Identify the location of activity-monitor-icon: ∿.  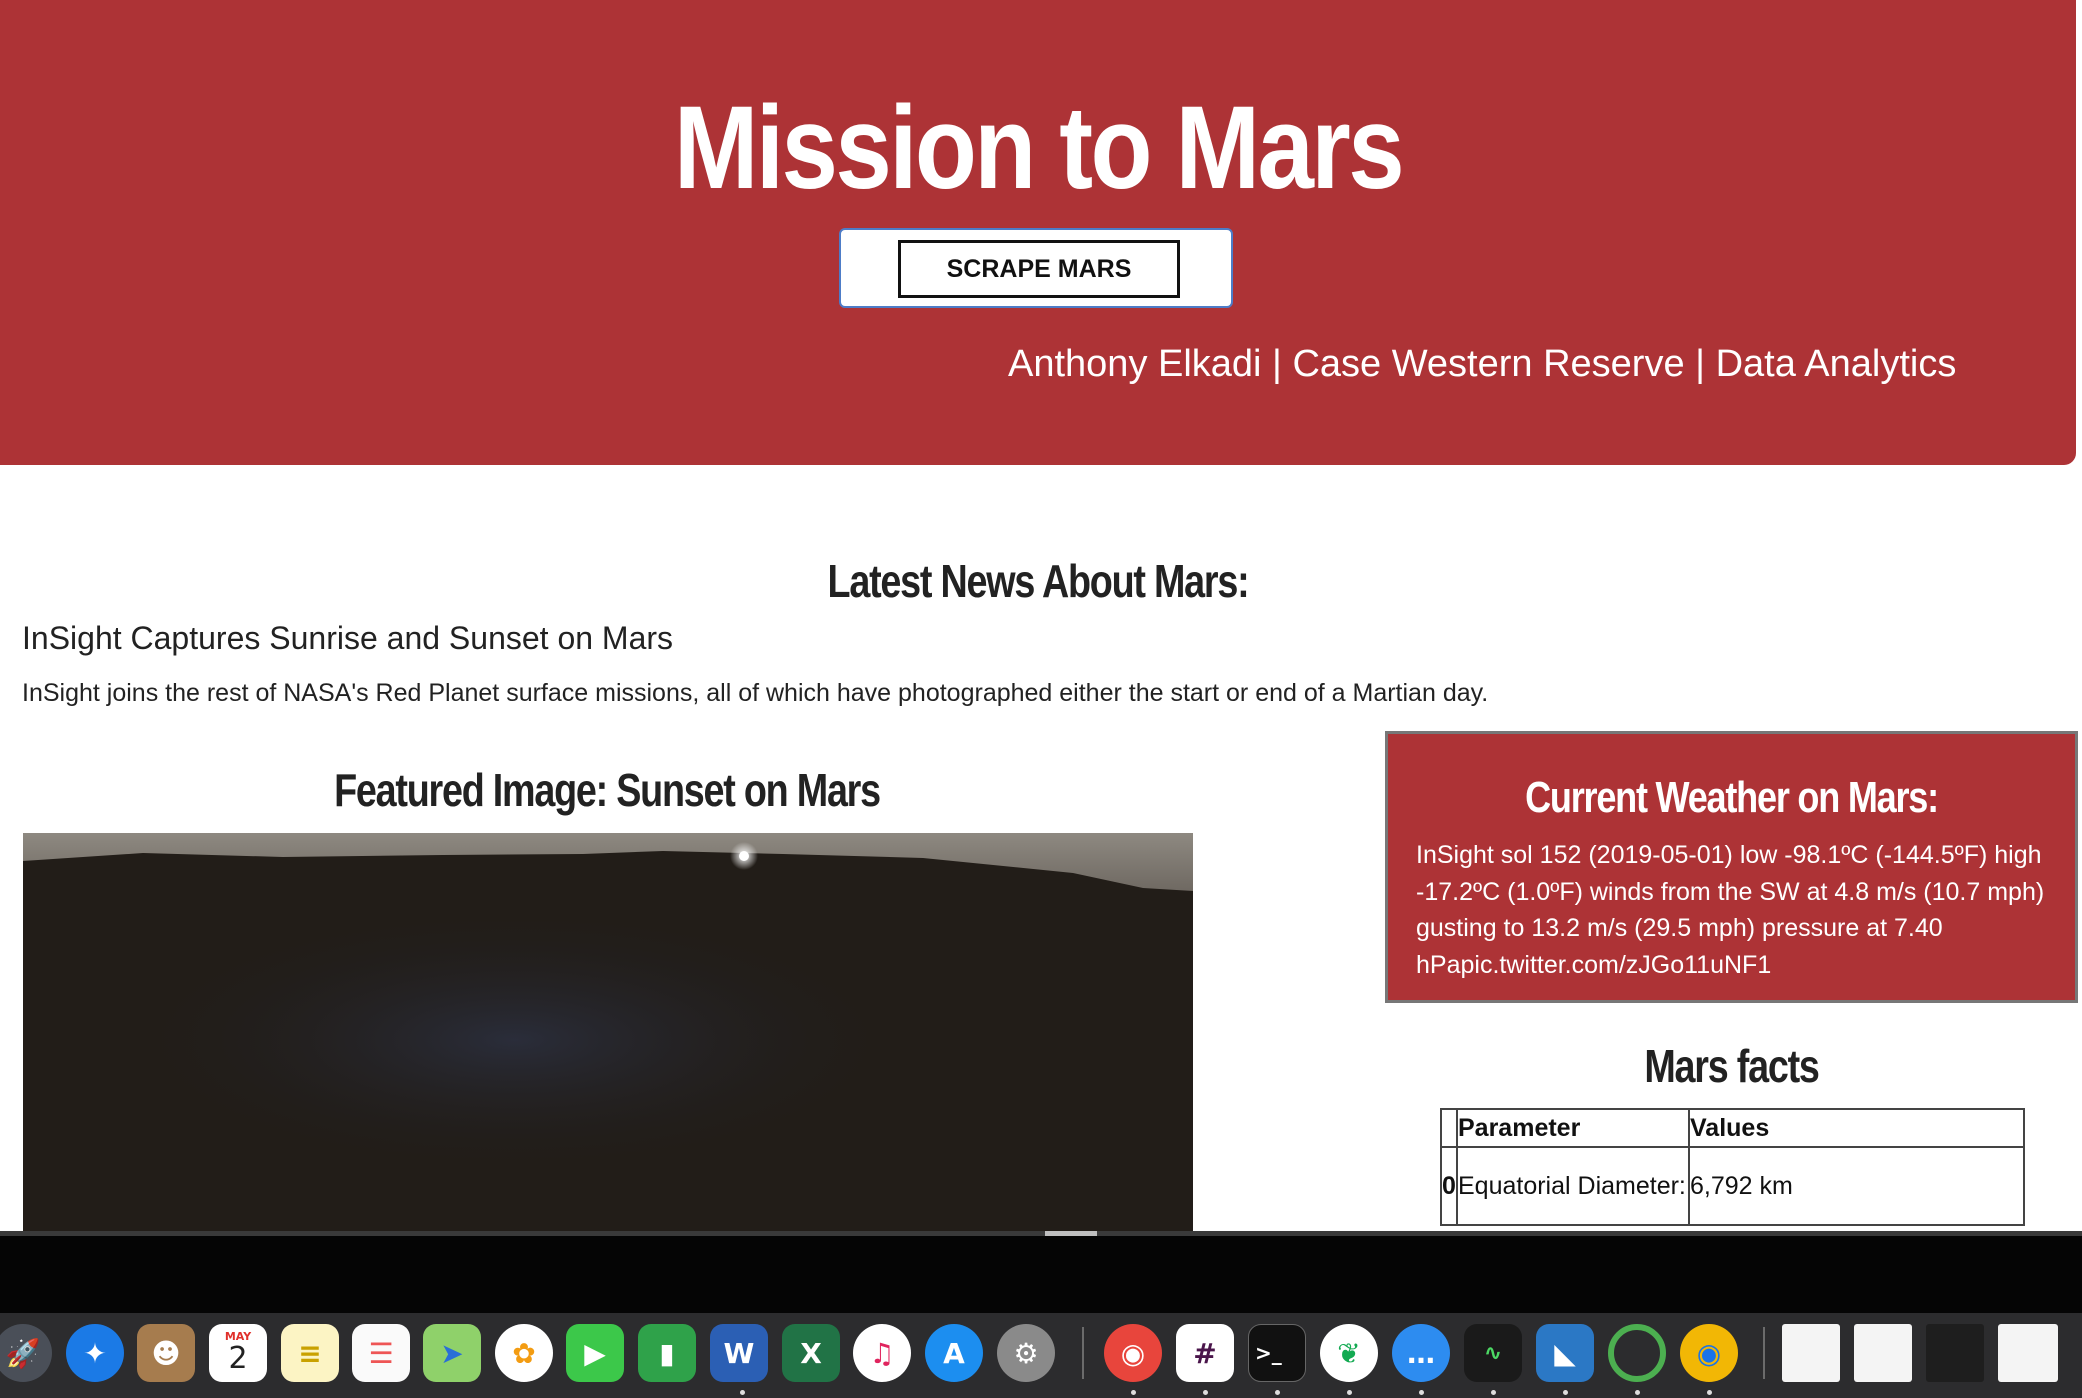
(1493, 1353).